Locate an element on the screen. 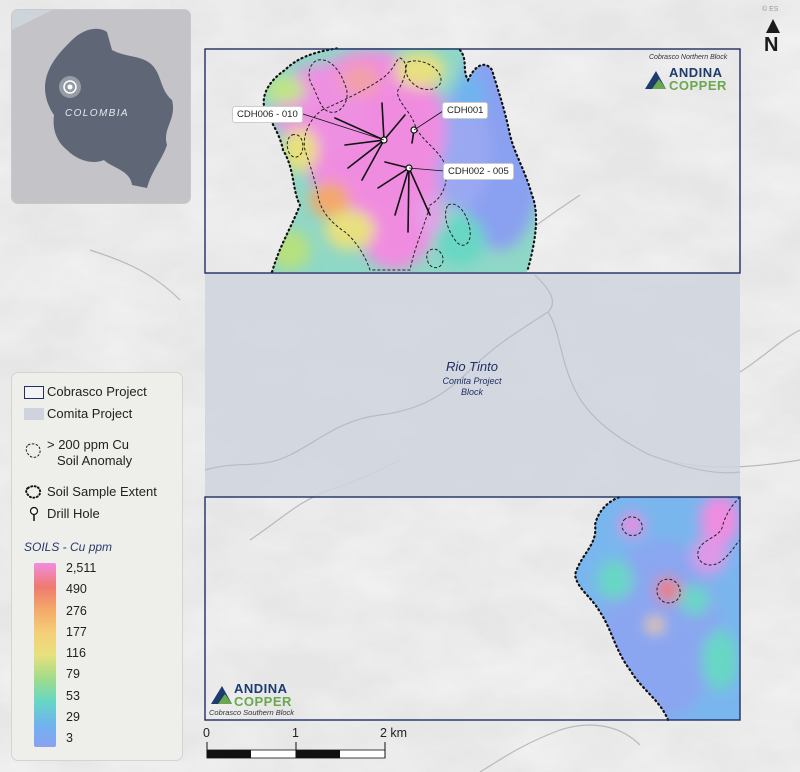 This screenshot has height=772, width=800. soils-tick-label: 177 is located at coordinates (76, 631).